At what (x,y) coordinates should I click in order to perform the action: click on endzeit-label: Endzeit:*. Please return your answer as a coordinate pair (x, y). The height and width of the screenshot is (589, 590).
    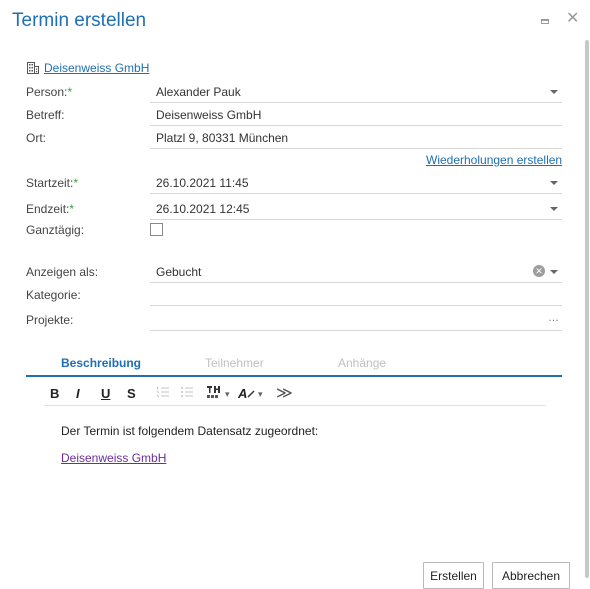
    Looking at the image, I should click on (50, 209).